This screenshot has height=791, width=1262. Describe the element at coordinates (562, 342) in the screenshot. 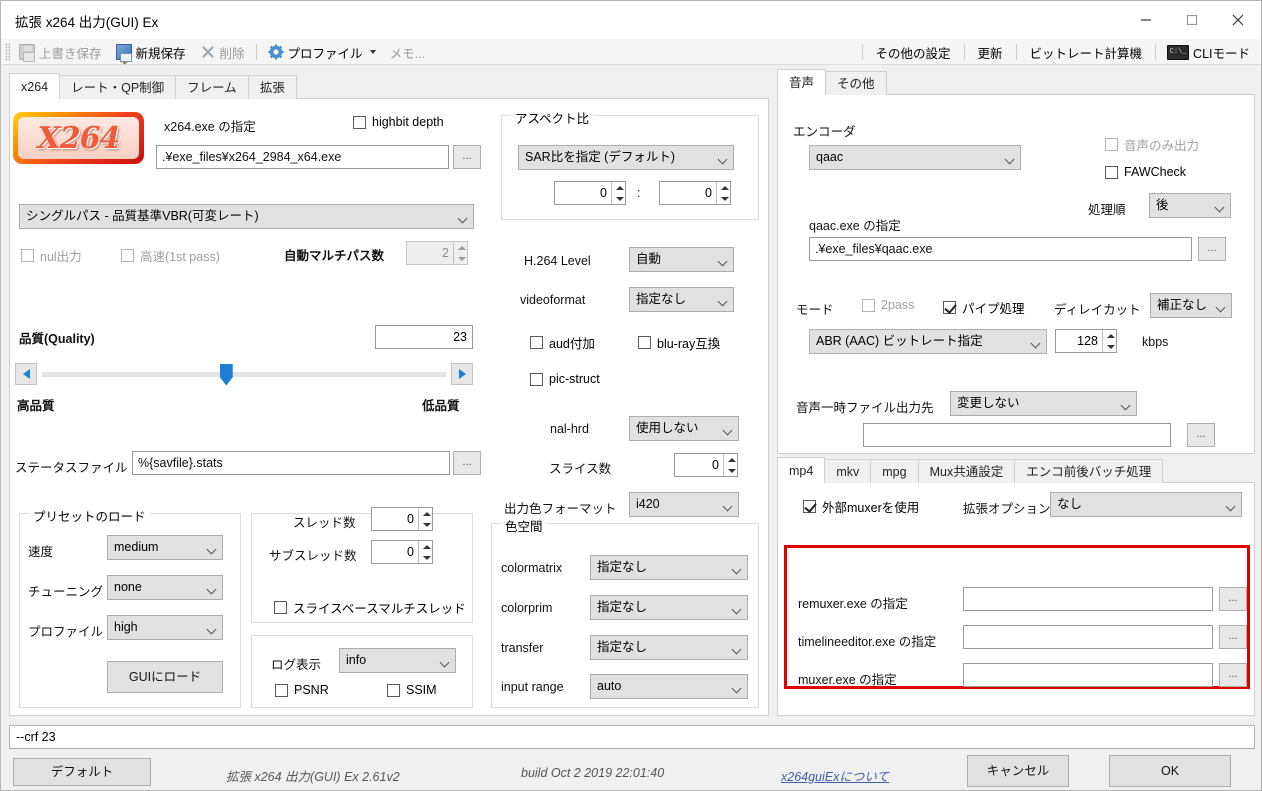

I see `aud-checkbox: aud付加` at that location.